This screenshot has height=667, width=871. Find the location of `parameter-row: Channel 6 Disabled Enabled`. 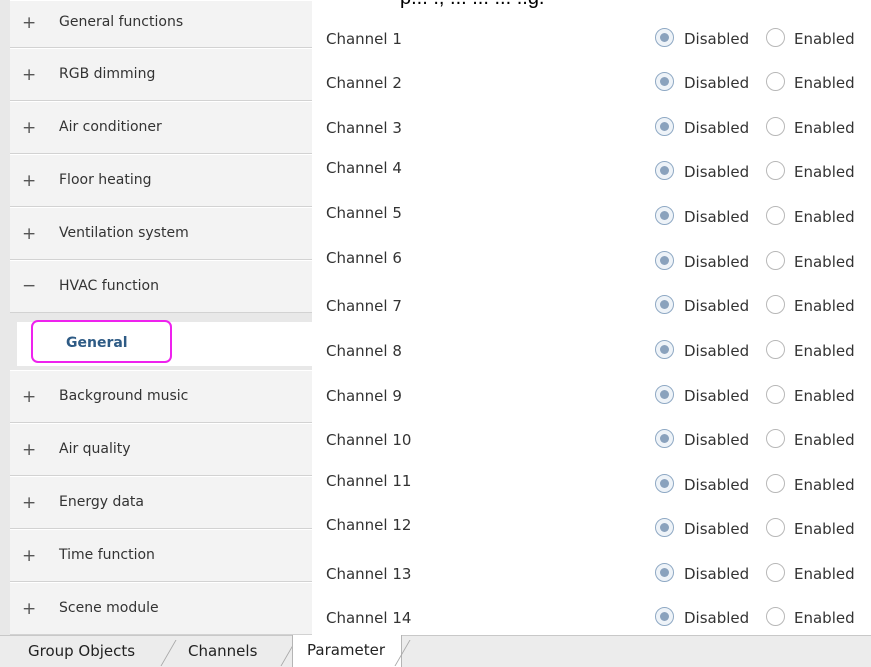

parameter-row: Channel 6 Disabled Enabled is located at coordinates (591, 263).